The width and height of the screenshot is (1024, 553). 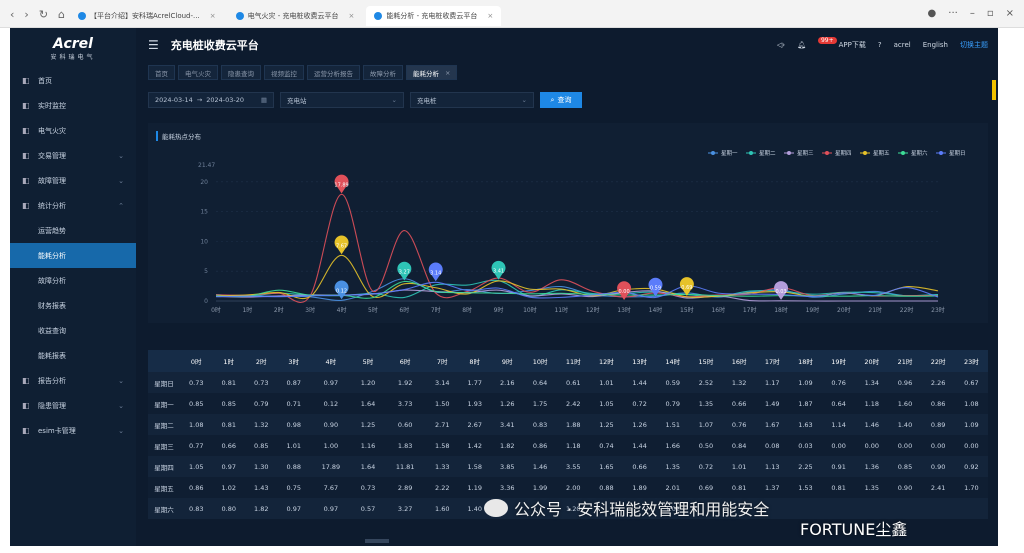 I want to click on marker-label: 0.03, so click(x=780, y=292).